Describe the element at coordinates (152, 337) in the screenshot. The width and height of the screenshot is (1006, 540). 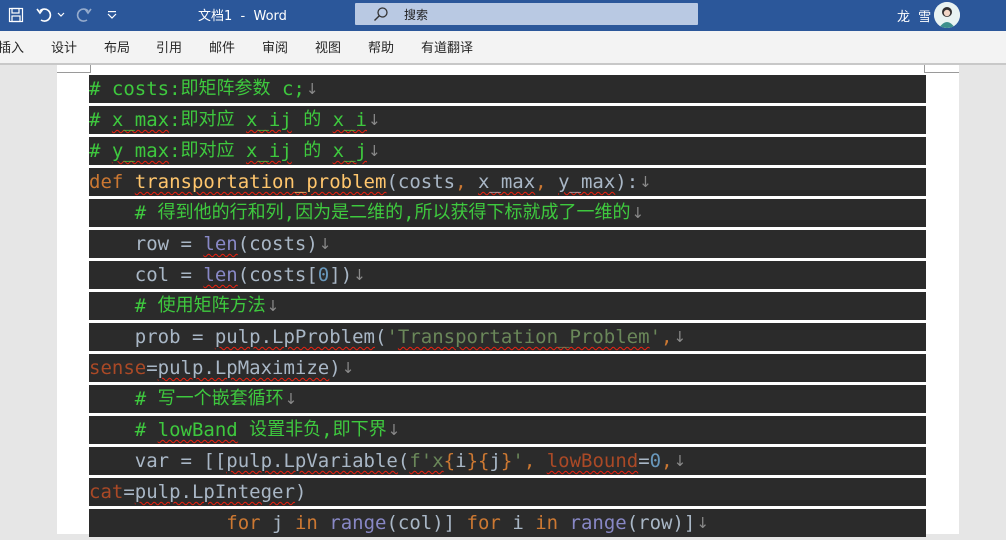
I see `code-token: prob =` at that location.